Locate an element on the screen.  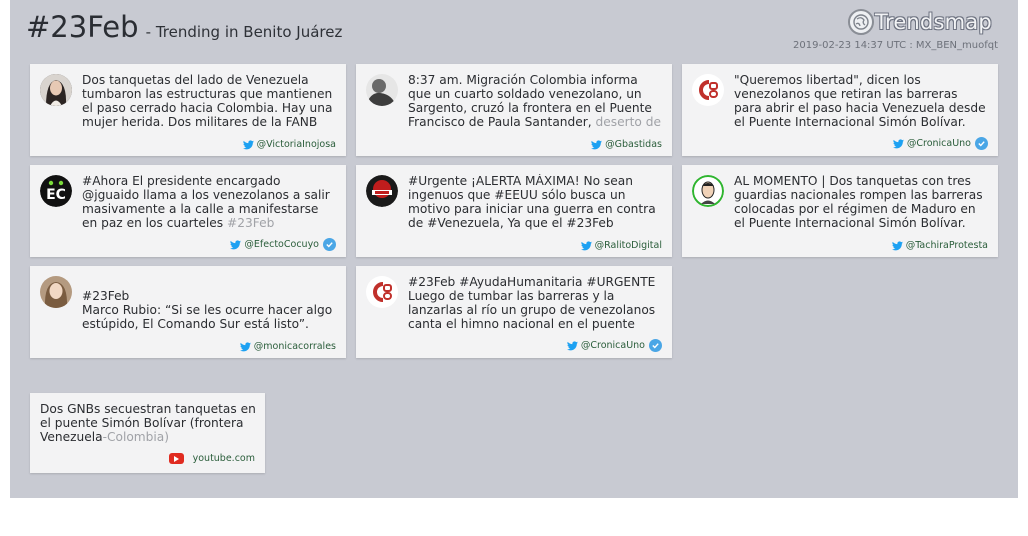
youtube-icon is located at coordinates (176, 458).